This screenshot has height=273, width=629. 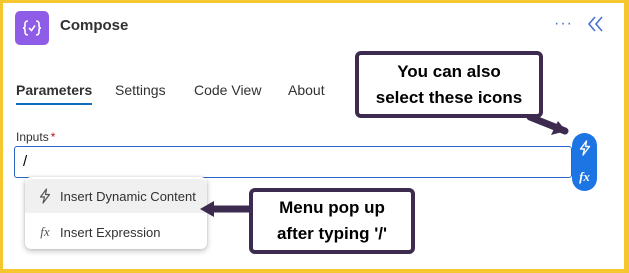 I want to click on callout-icons: You can also select these icons, so click(x=449, y=84).